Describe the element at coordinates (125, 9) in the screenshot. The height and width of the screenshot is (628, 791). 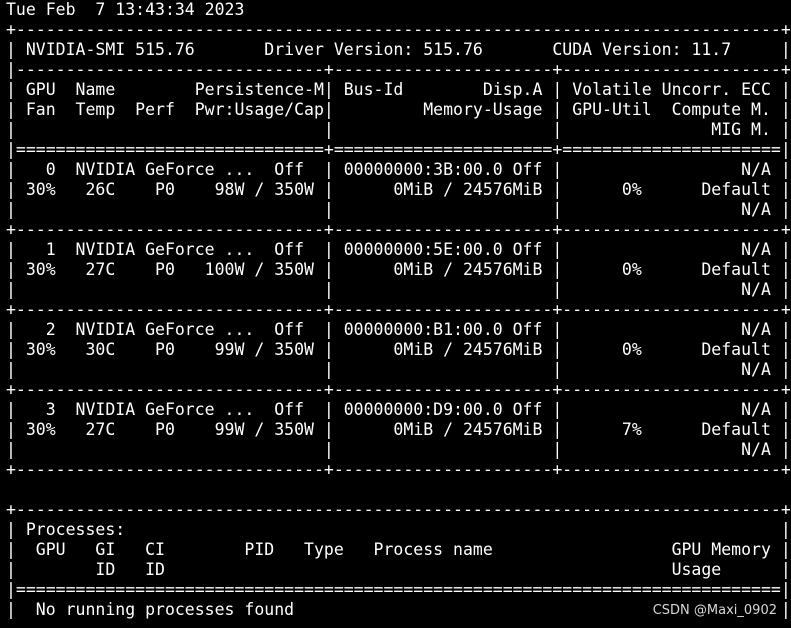
I see `timestamp-line: Tue Feb 7 13:43:34 2023` at that location.